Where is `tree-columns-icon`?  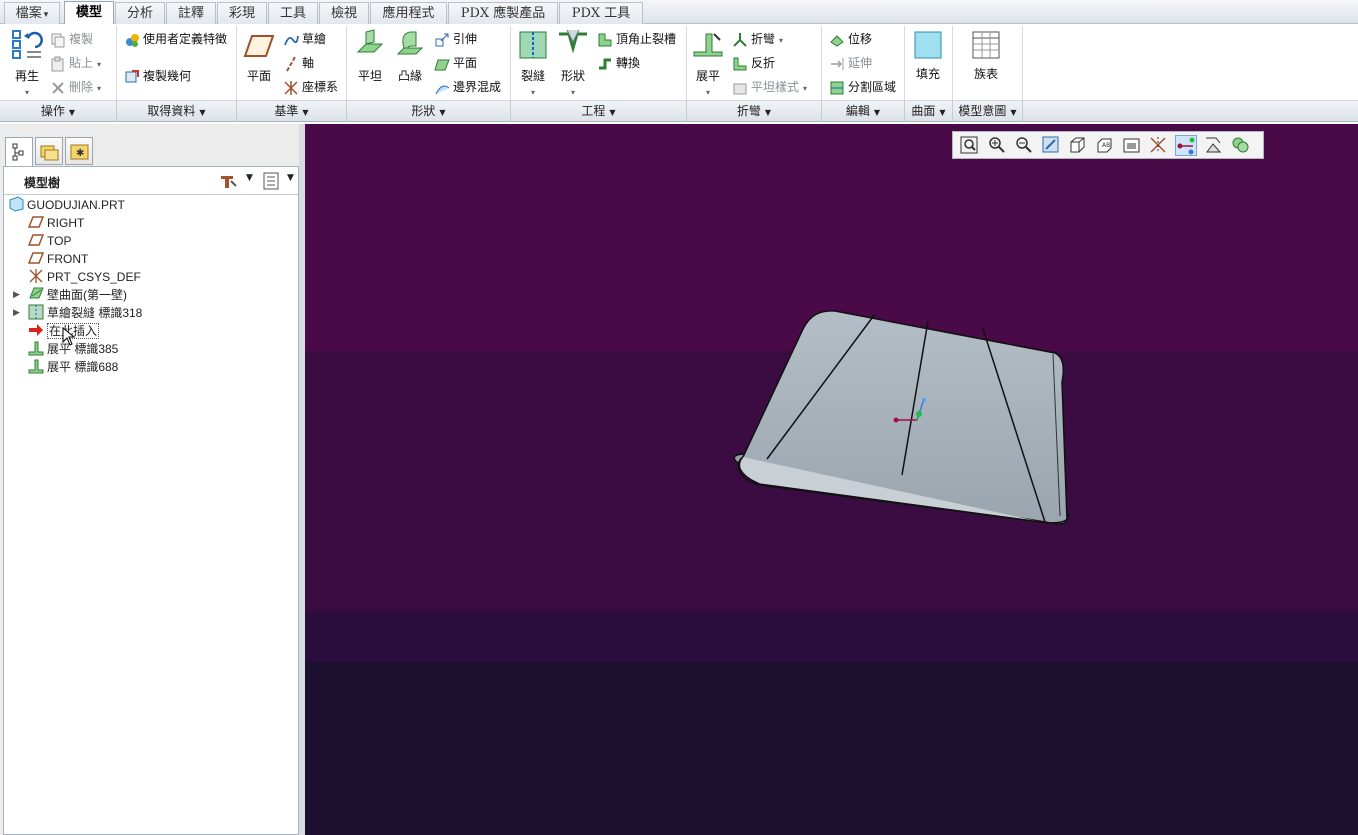
tree-columns-icon is located at coordinates (271, 181).